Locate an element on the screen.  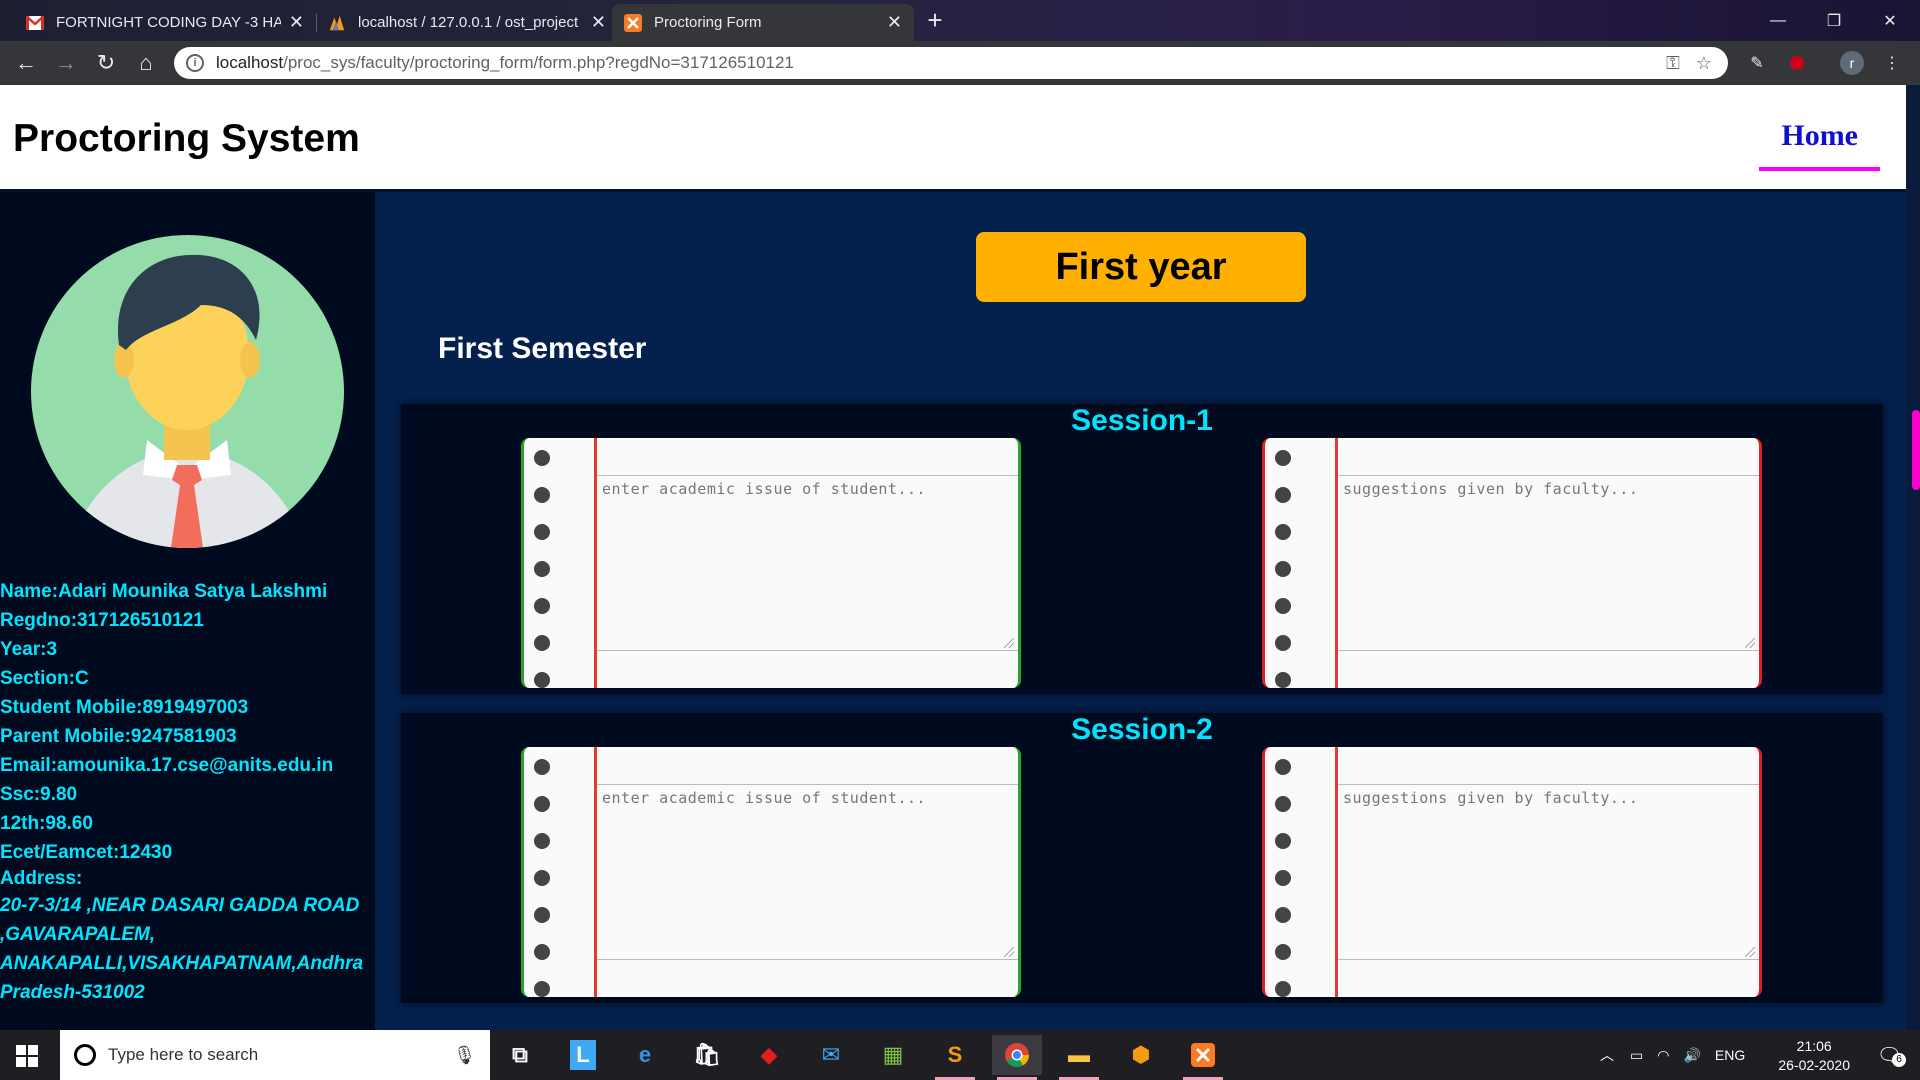
language-indicator: ENG is located at coordinates (1730, 1055).